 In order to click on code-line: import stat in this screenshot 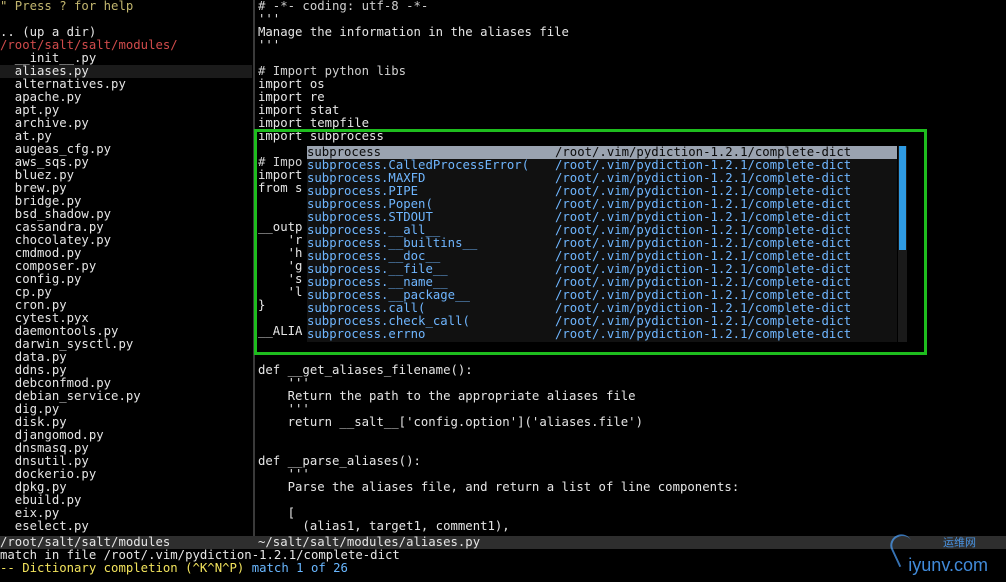, I will do `click(632, 110)`.